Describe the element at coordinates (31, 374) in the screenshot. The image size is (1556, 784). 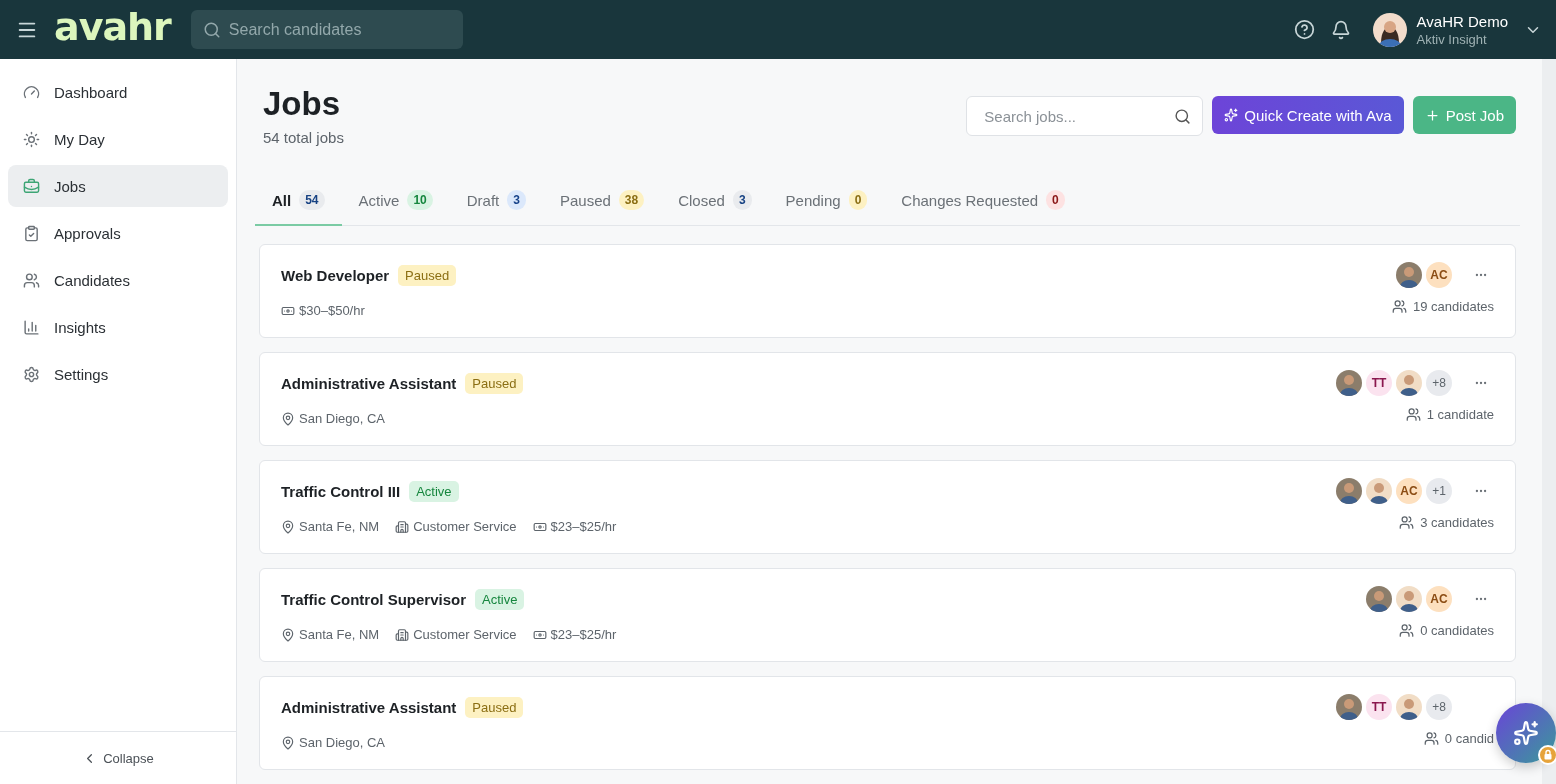
I see `settings-icon` at that location.